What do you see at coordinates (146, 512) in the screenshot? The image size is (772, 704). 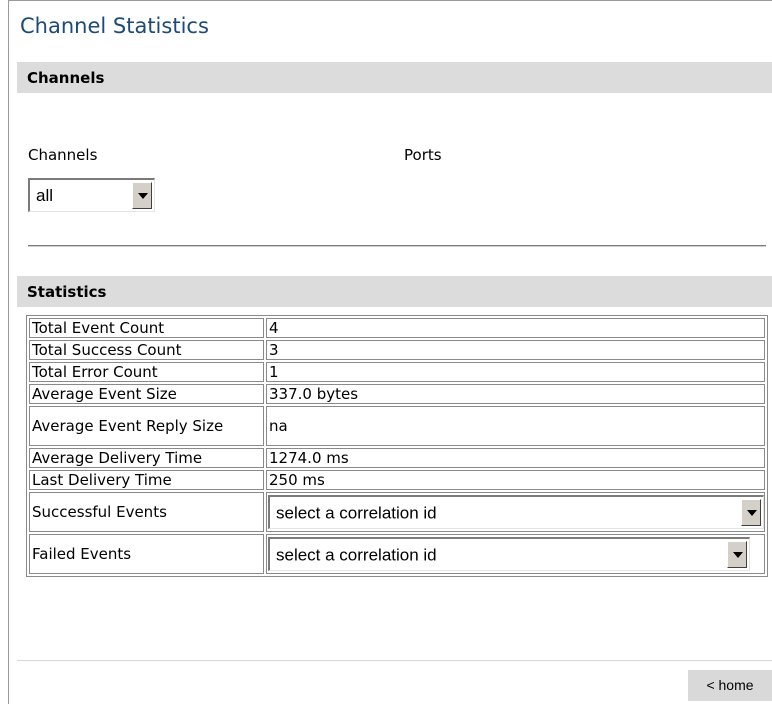 I see `successful-events-label: Successful Events` at bounding box center [146, 512].